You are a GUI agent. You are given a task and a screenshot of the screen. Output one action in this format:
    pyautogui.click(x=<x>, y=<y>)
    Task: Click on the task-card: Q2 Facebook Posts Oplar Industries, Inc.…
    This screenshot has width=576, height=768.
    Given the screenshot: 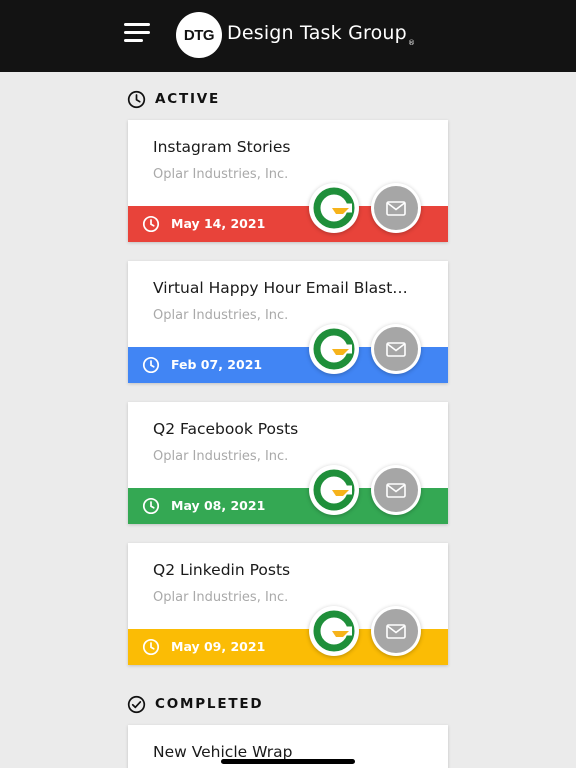 What is the action you would take?
    pyautogui.click(x=288, y=463)
    